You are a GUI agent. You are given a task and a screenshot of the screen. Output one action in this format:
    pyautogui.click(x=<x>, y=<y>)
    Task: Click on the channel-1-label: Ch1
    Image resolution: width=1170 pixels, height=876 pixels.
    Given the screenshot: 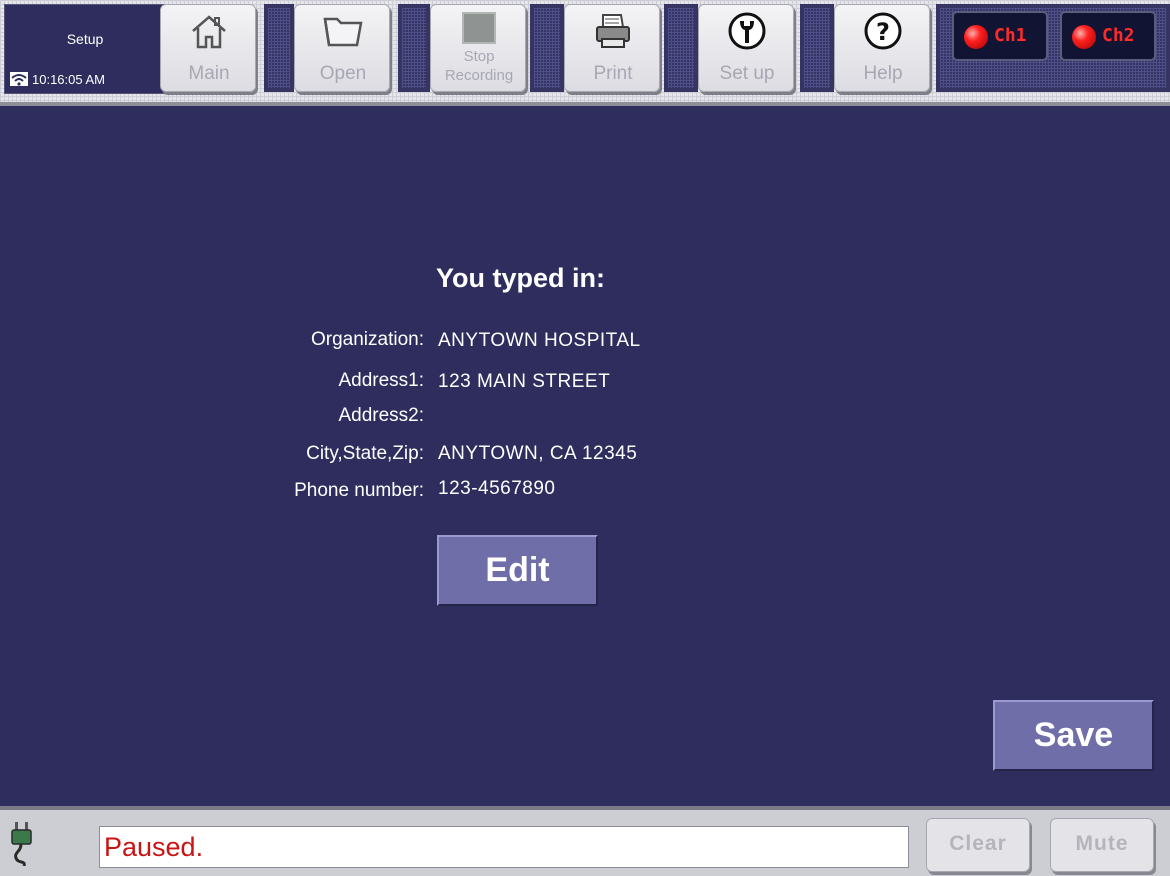 What is the action you would take?
    pyautogui.click(x=1010, y=35)
    